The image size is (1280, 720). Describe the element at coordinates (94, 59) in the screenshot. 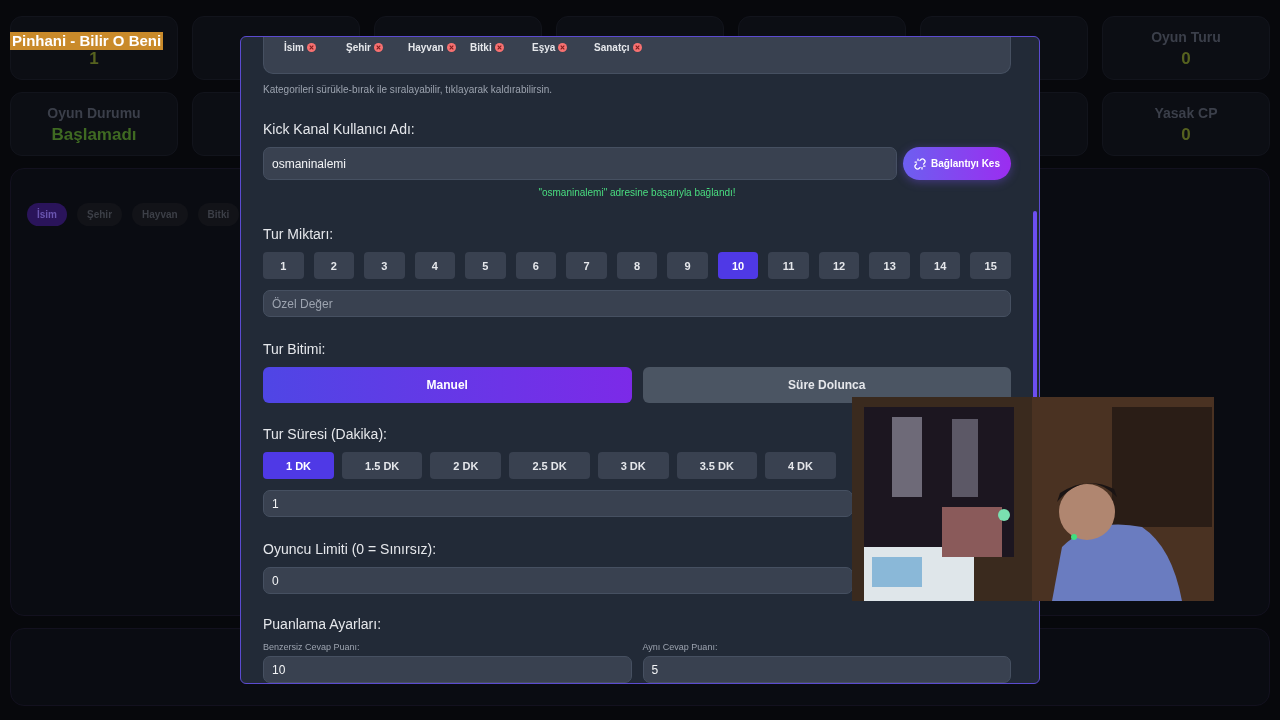

I see `stat-value: 1` at that location.